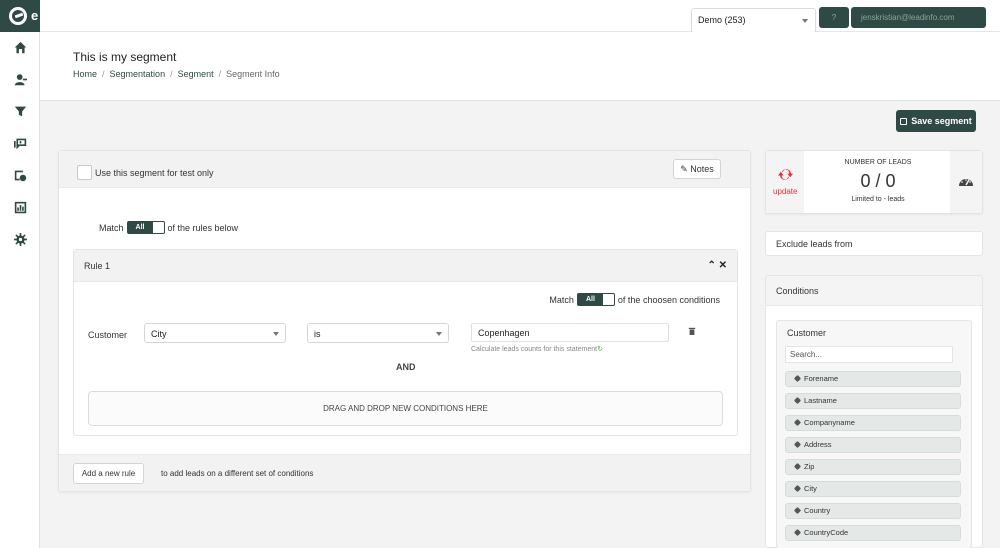 This screenshot has height=548, width=1000. I want to click on condition-field-item: Country, so click(873, 511).